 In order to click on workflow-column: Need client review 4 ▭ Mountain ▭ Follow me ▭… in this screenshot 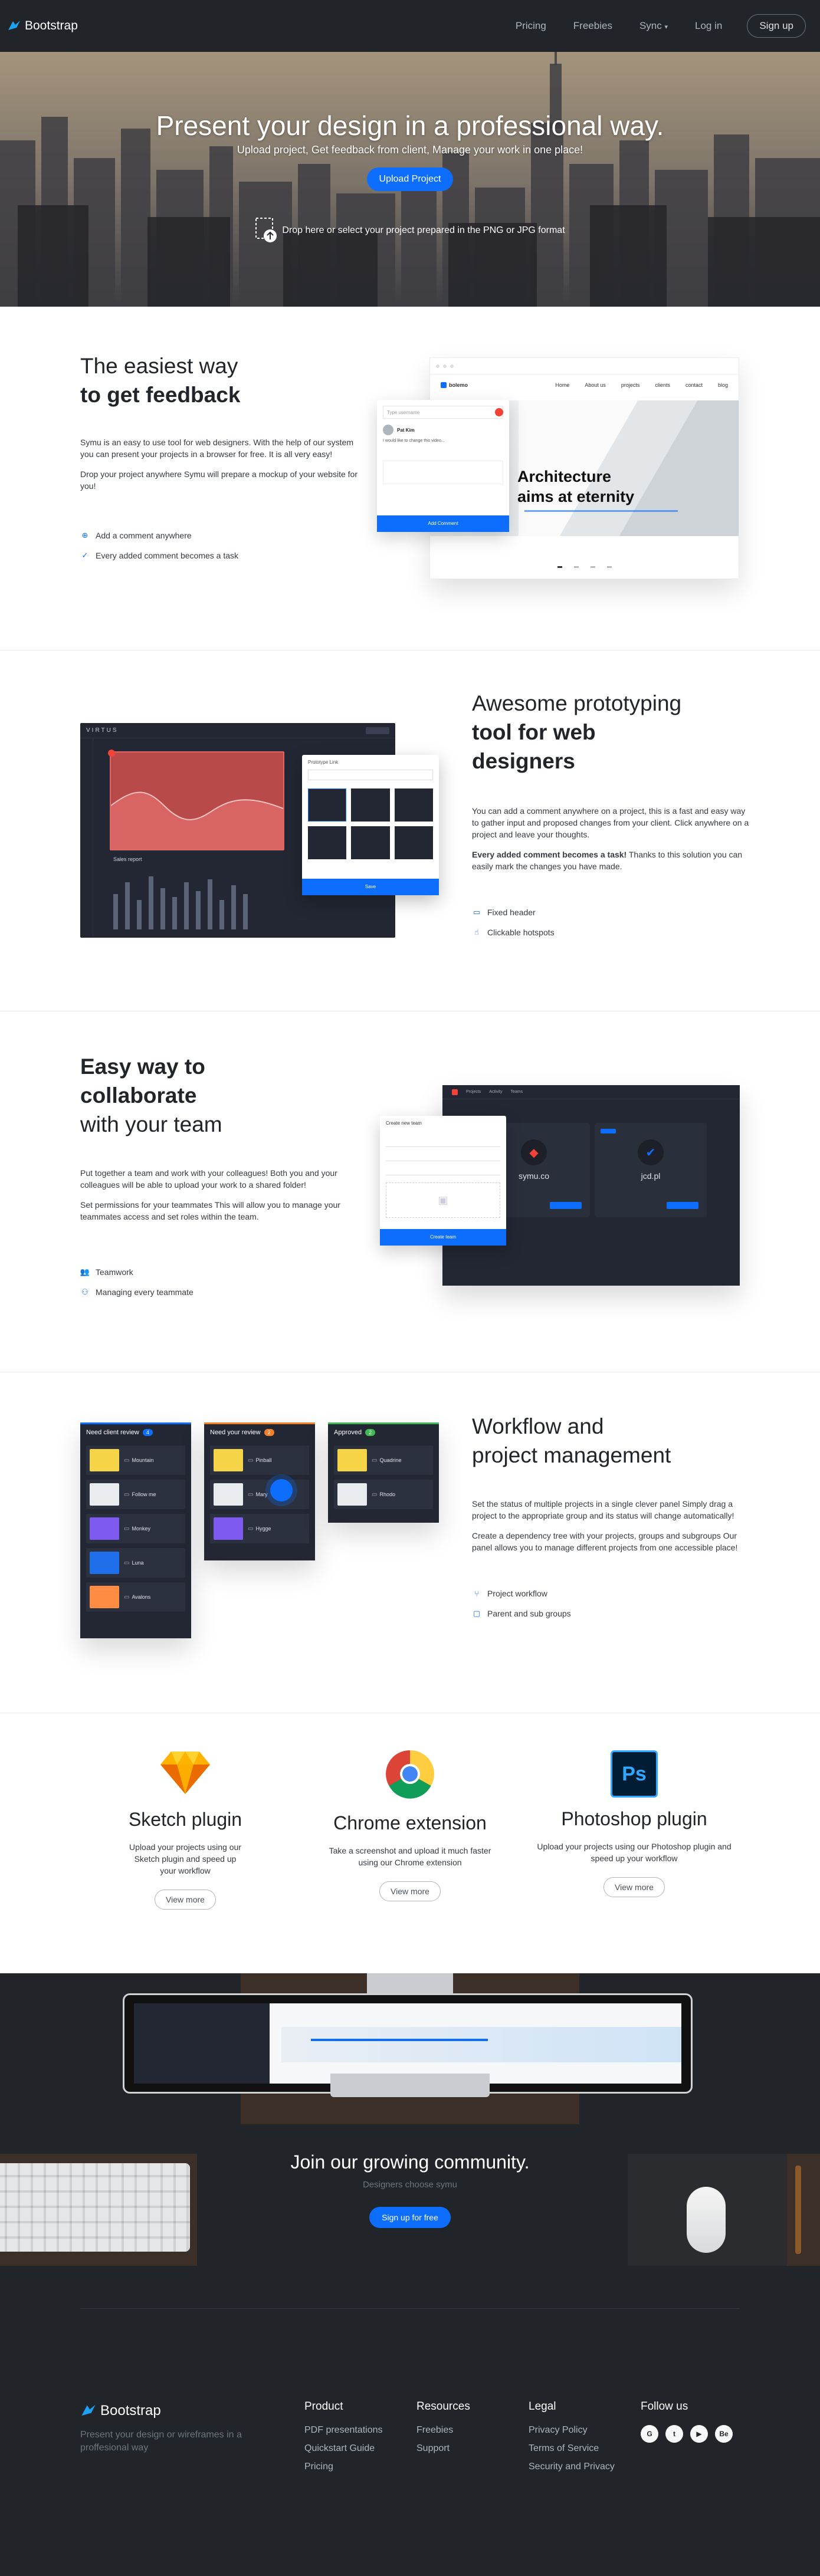, I will do `click(135, 1530)`.